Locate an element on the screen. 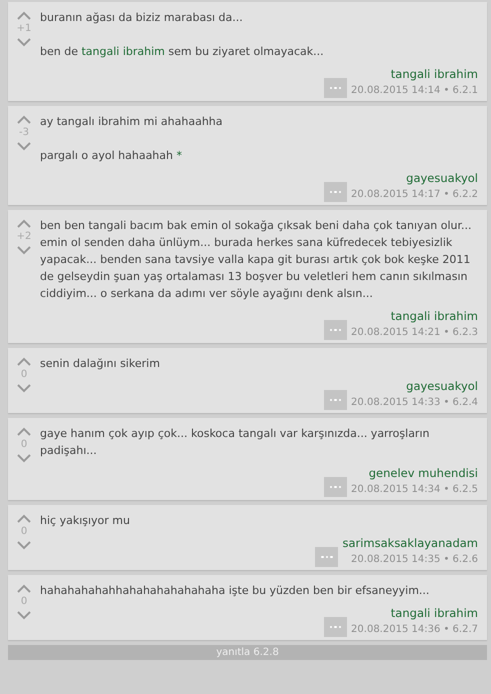 This screenshot has height=694, width=491. entry-date-link: 20.08.2015 14:17 • 6.2.2 is located at coordinates (414, 194).